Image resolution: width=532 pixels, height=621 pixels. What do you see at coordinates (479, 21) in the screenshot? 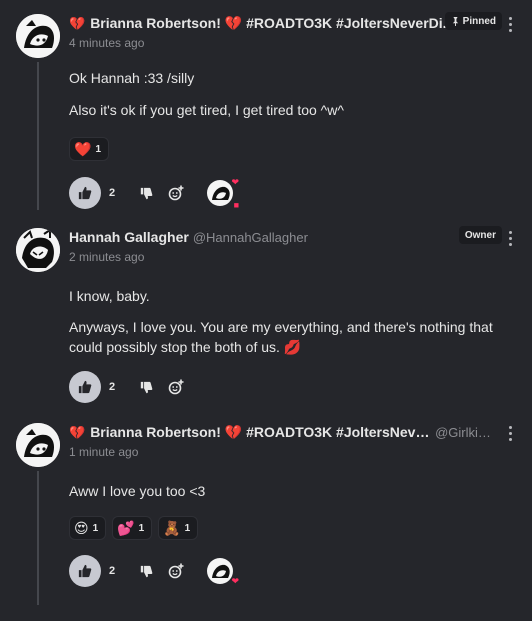
I see `badge-label: Pinned` at bounding box center [479, 21].